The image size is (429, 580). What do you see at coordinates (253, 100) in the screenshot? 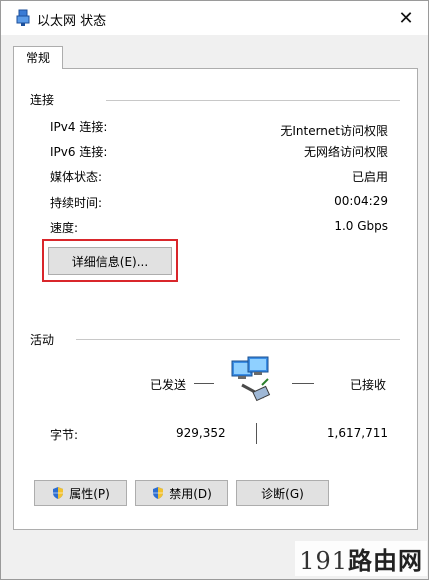
I see `connection-divider` at bounding box center [253, 100].